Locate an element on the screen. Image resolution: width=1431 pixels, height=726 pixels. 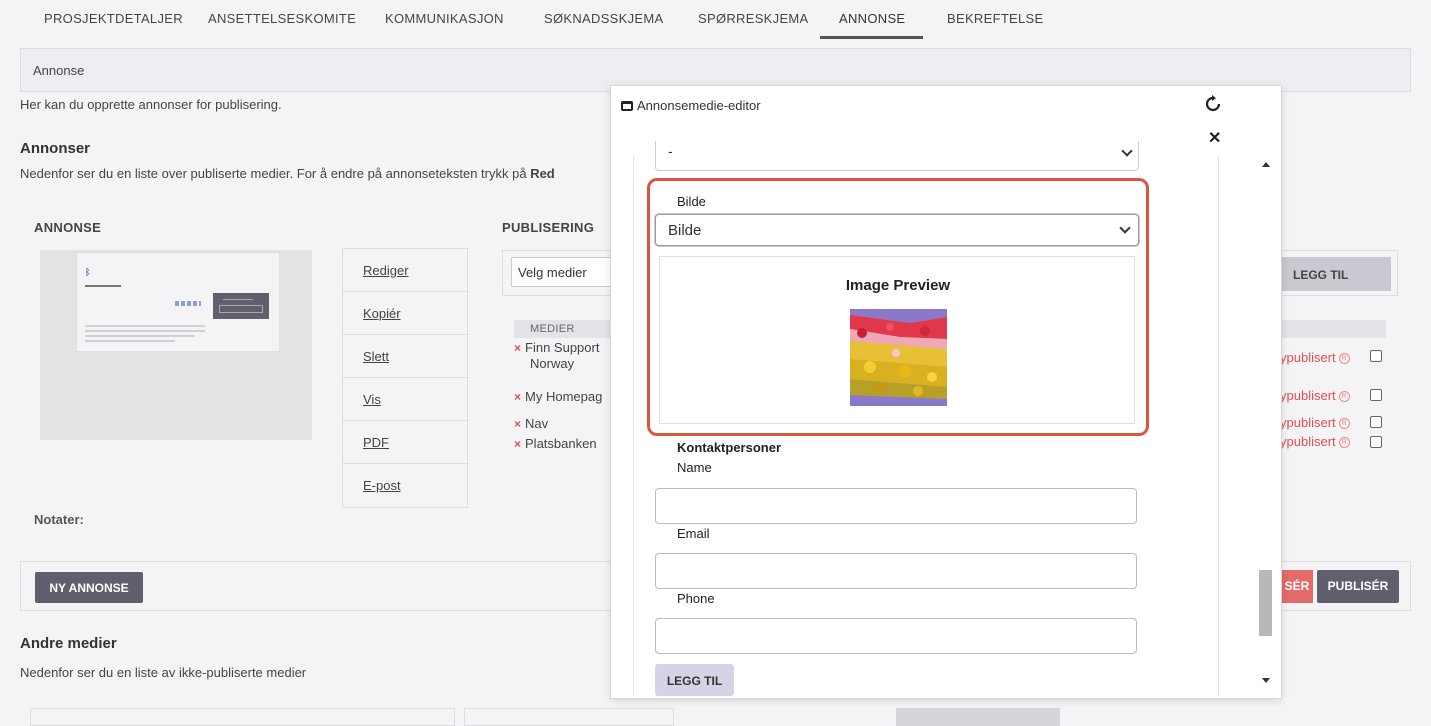
notes-label: Notater: is located at coordinates (59, 519).